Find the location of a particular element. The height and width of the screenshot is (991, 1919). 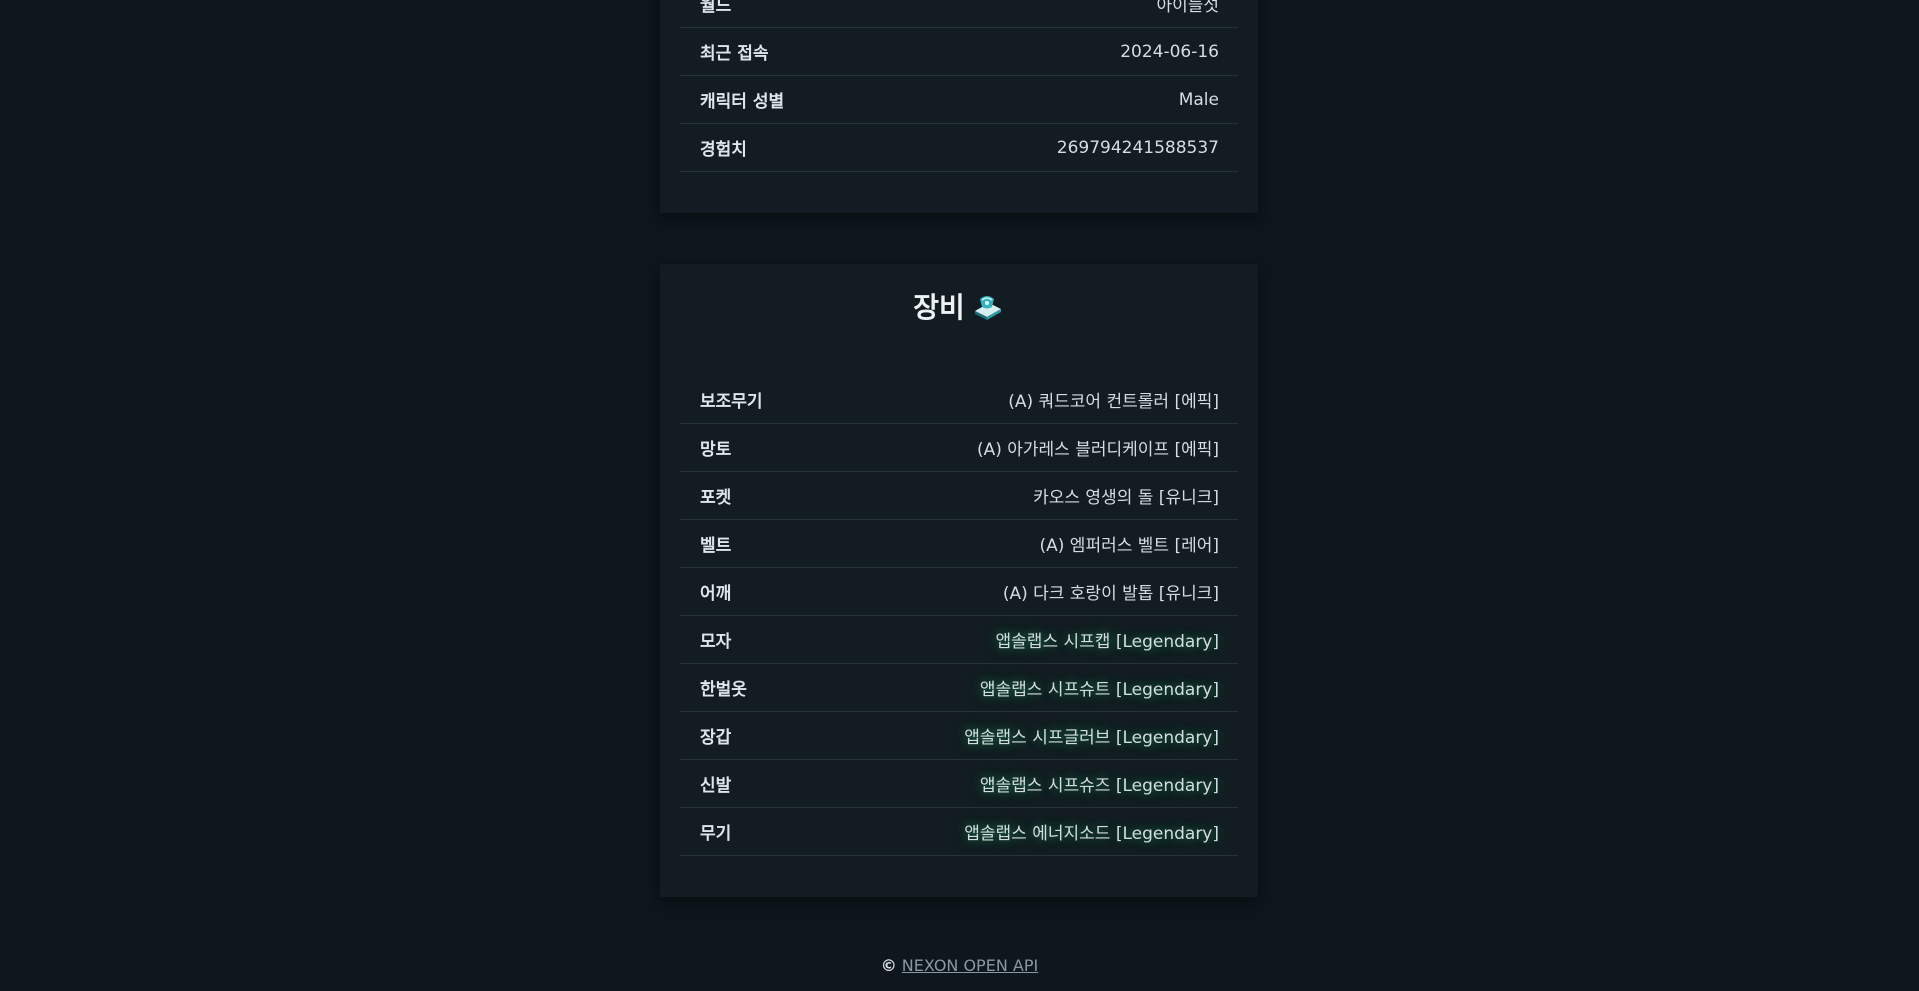

equipment-title-text: 장비 is located at coordinates (939, 307).